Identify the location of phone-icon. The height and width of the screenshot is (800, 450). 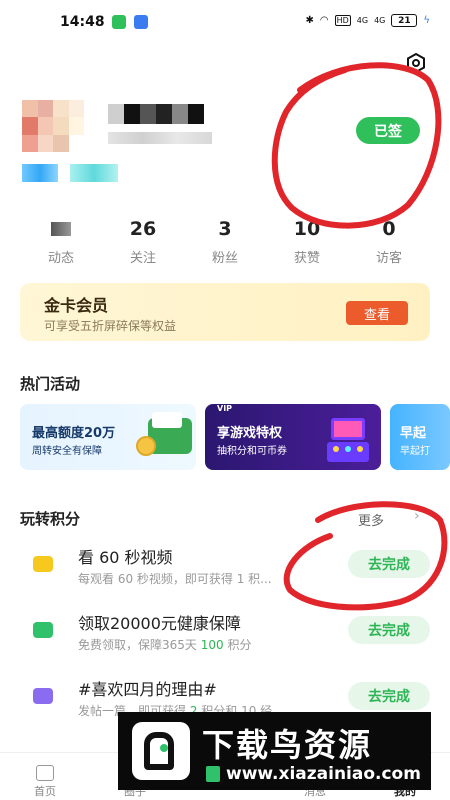
(213, 774).